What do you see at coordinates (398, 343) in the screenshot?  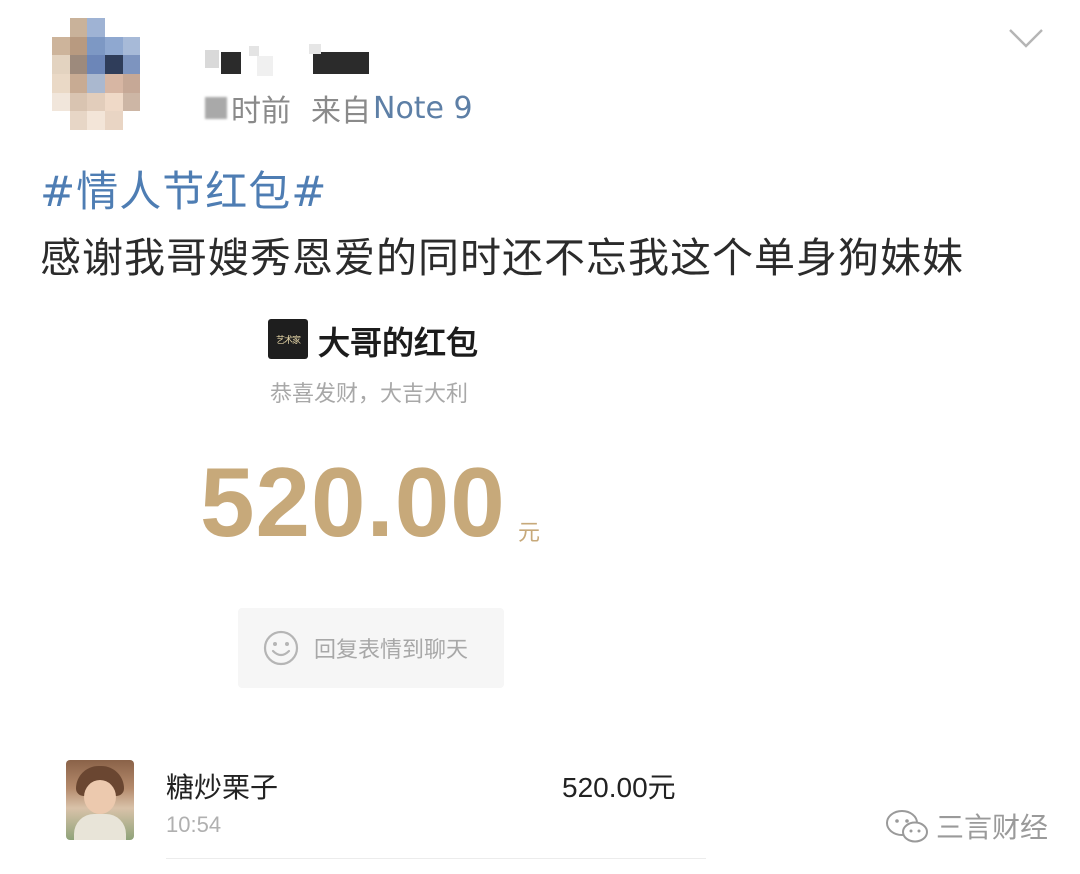 I see `red-packet-title: 大哥的红包` at bounding box center [398, 343].